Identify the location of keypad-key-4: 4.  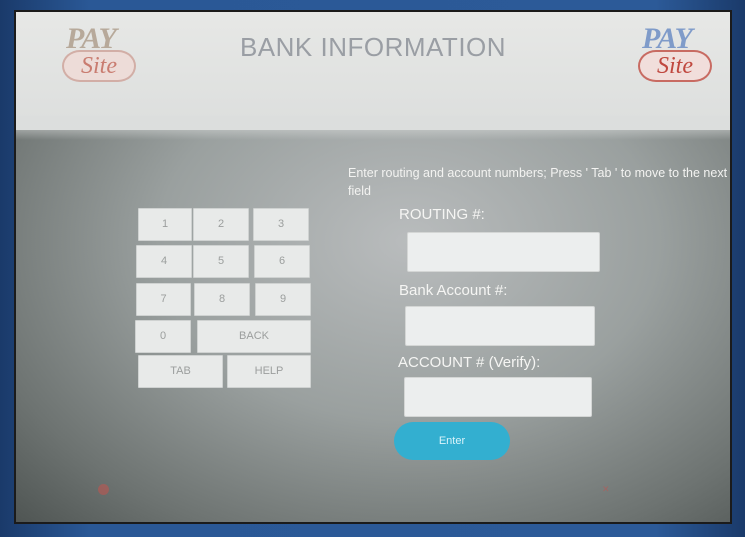
(164, 261).